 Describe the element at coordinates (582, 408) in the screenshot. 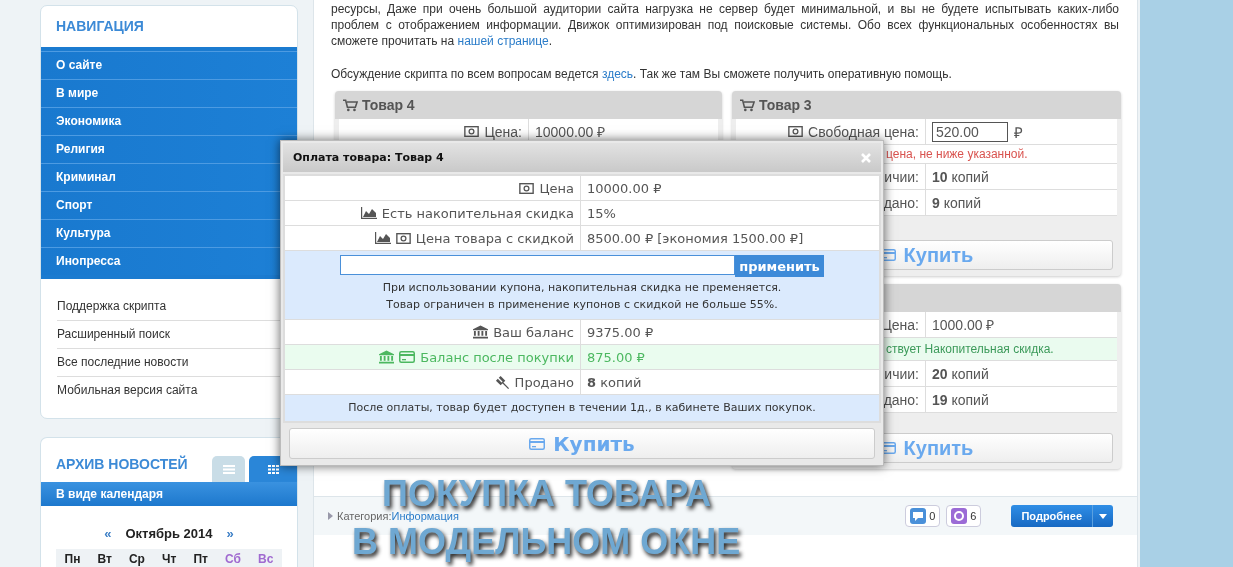

I see `notice-text: После оплаты, товар будет доступен в течении 1д., в кабинете Ваших покупок.` at that location.